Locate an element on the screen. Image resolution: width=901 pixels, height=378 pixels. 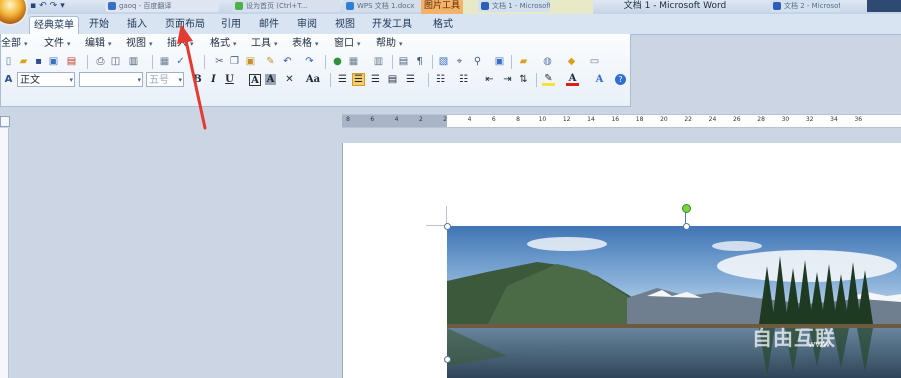
columns-icon: ▤ is located at coordinates (403, 61).